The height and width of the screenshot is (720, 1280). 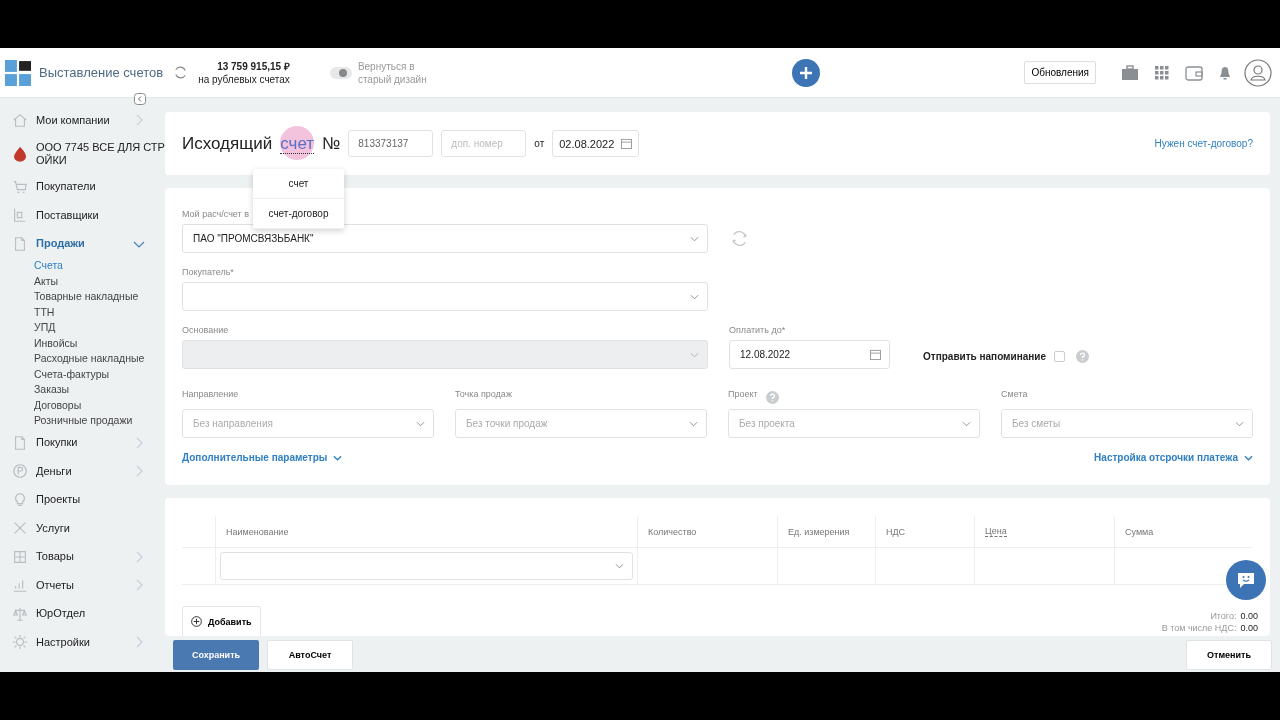 What do you see at coordinates (539, 143) in the screenshot?
I see `from-label: от` at bounding box center [539, 143].